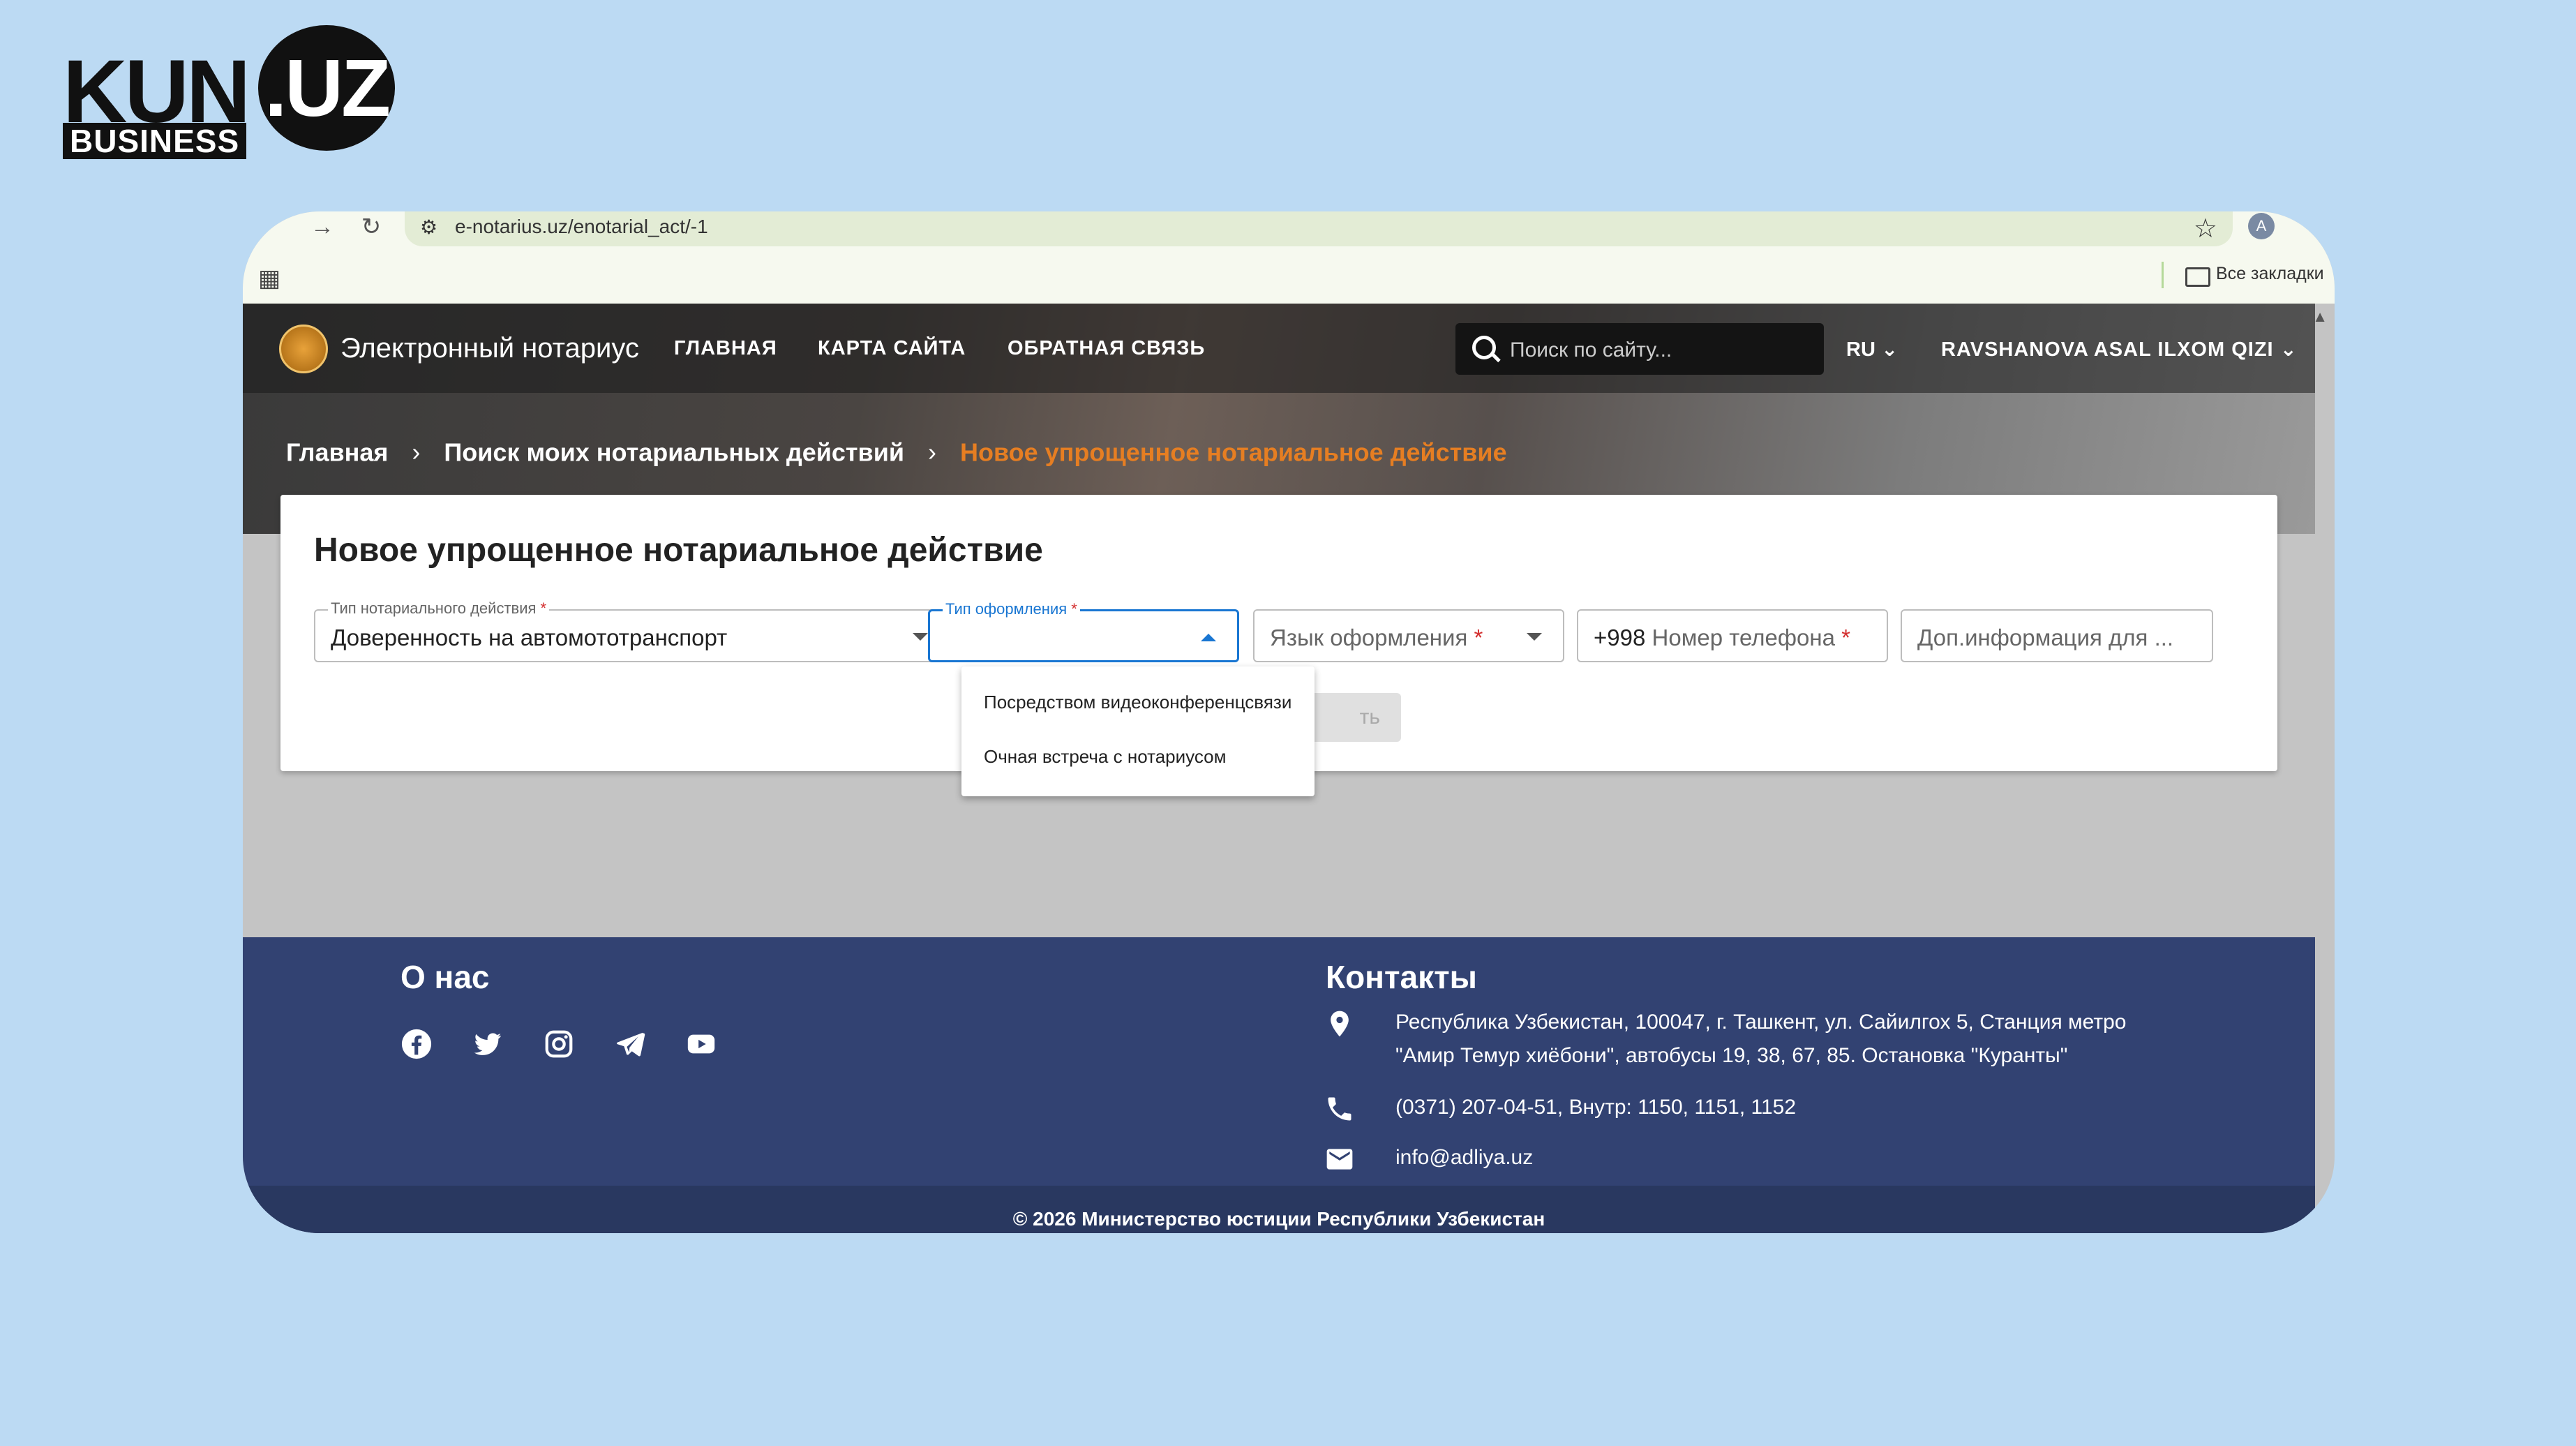 Image resolution: width=2576 pixels, height=1446 pixels. Describe the element at coordinates (303, 349) in the screenshot. I see `notarius-emblem-icon` at that location.